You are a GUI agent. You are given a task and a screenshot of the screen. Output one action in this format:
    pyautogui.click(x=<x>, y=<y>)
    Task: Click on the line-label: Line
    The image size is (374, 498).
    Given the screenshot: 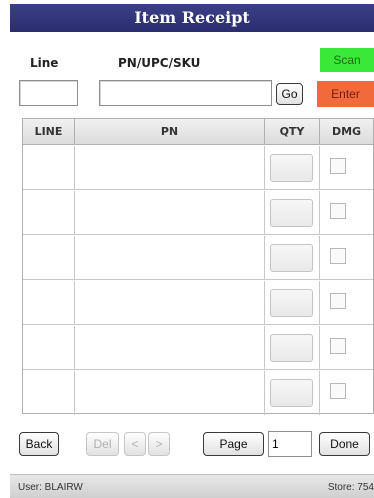 What is the action you would take?
    pyautogui.click(x=44, y=63)
    